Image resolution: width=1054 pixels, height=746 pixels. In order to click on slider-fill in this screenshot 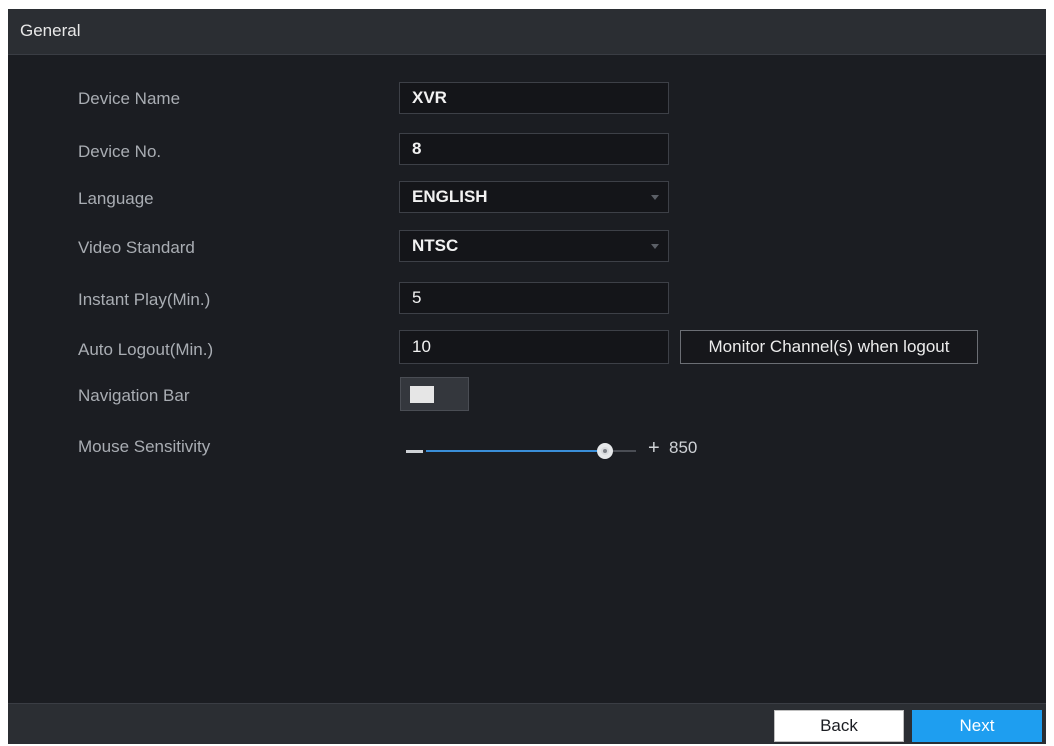, I will do `click(515, 451)`.